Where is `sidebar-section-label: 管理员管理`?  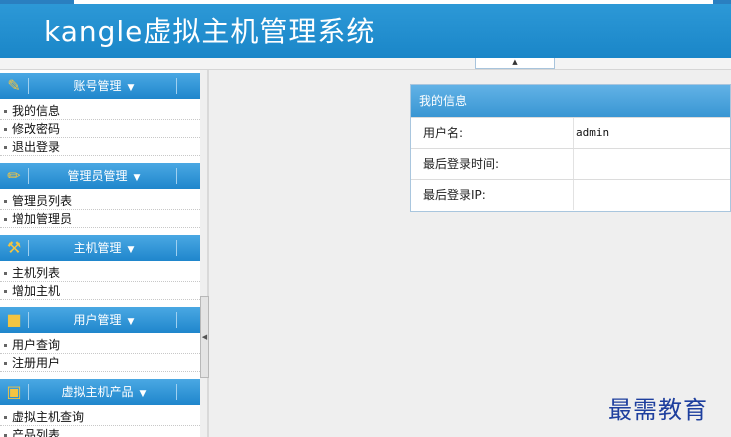 sidebar-section-label: 管理员管理 is located at coordinates (97, 176).